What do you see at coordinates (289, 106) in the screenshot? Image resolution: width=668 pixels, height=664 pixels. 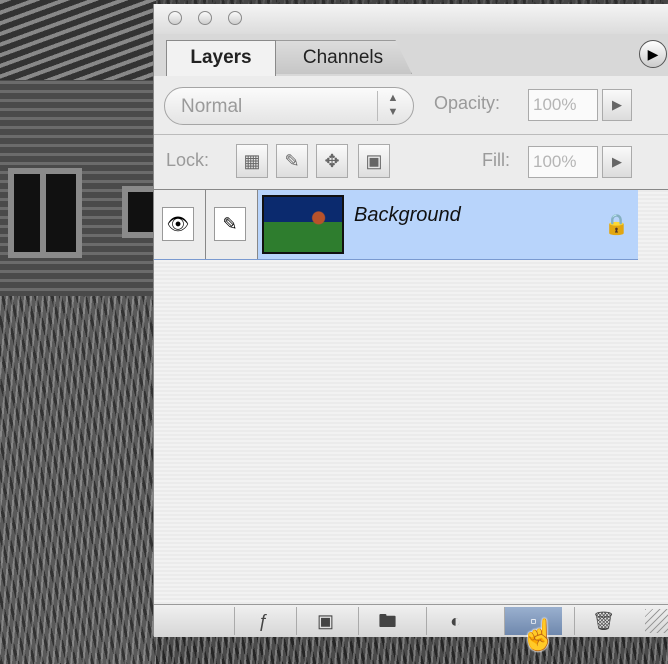 I see `blend-mode-select: Normal ▲ ▼` at bounding box center [289, 106].